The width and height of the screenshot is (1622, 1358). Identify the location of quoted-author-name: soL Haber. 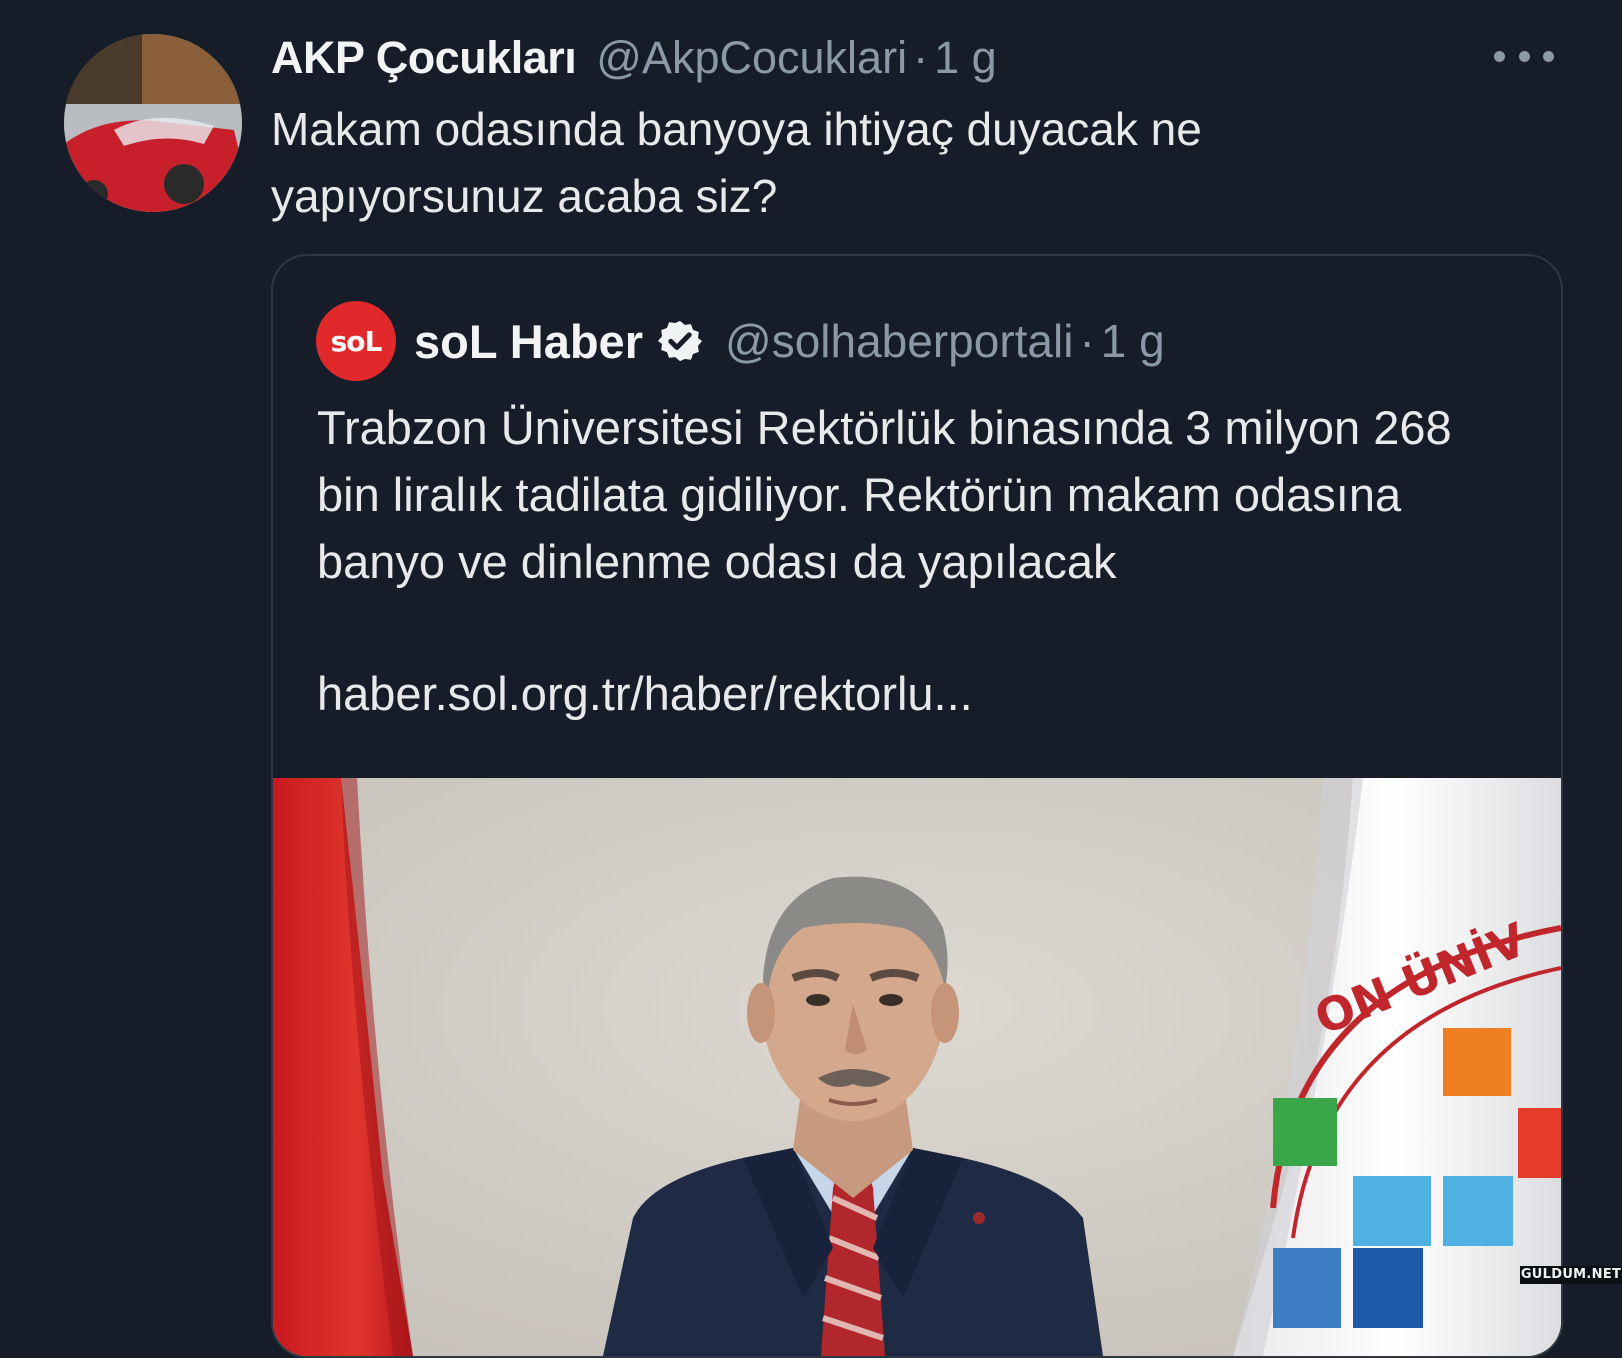
(528, 341).